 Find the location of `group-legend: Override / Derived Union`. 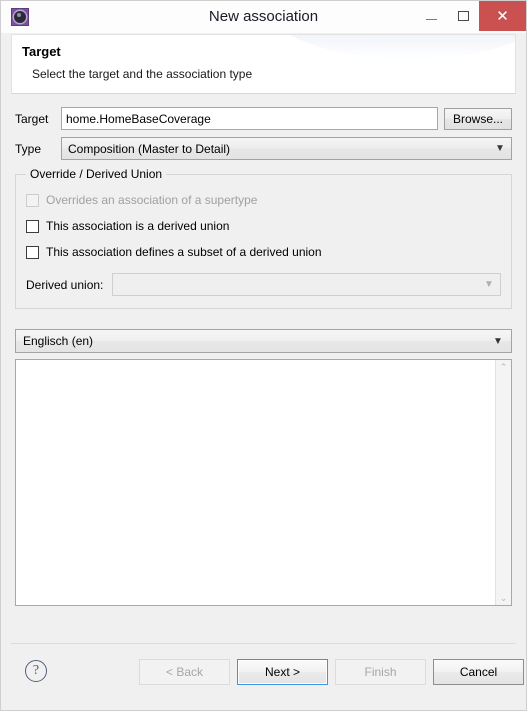

group-legend: Override / Derived Union is located at coordinates (96, 174).